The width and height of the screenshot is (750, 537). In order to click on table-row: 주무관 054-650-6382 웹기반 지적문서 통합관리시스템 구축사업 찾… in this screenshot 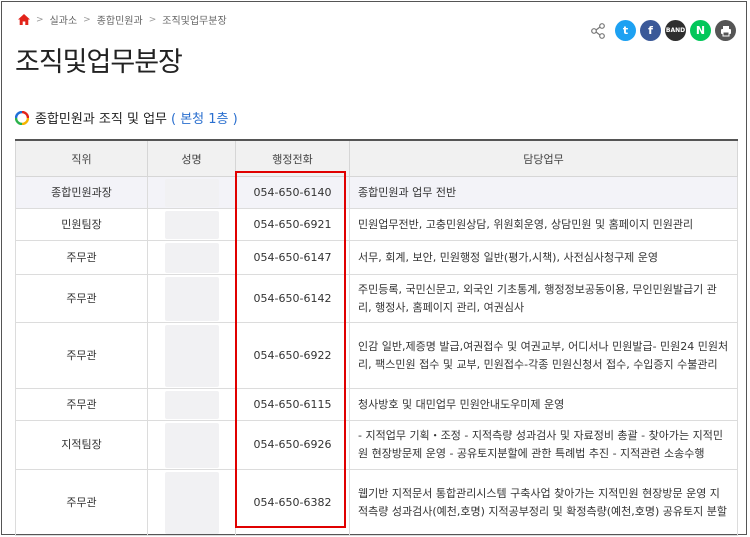, I will do `click(376, 502)`.